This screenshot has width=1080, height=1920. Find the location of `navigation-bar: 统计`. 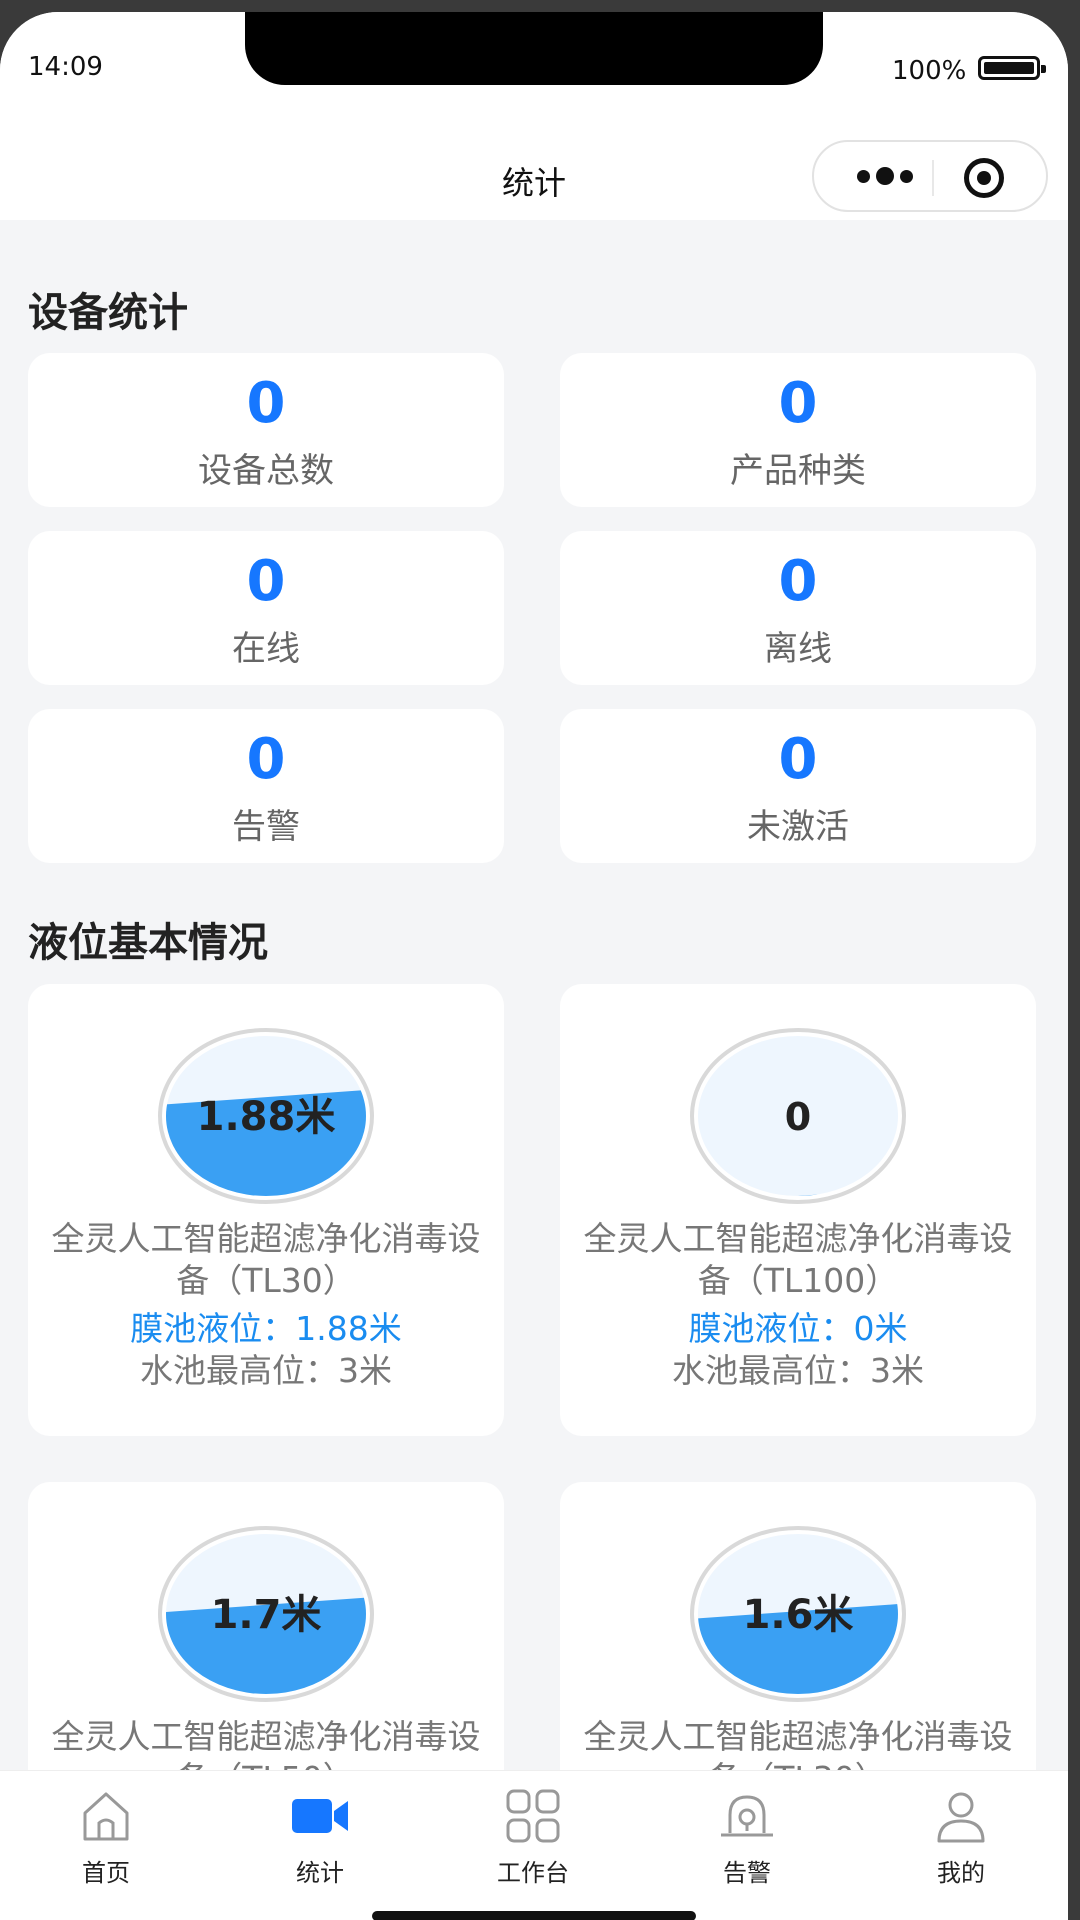

navigation-bar: 统计 is located at coordinates (534, 166).